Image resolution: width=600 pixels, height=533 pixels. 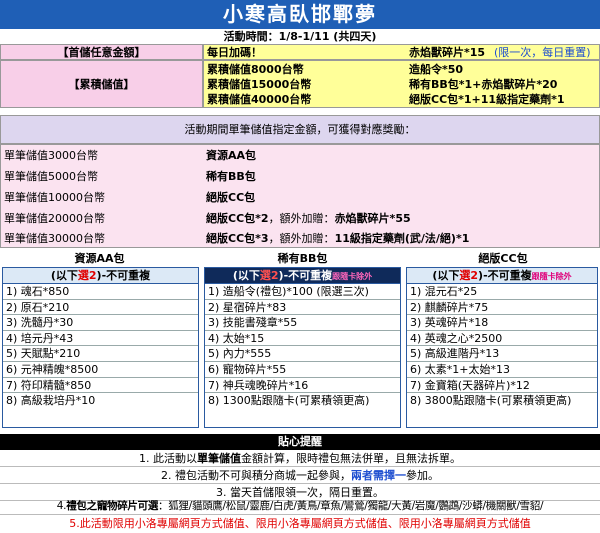 What do you see at coordinates (401, 52) in the screenshot?
I see `first-deposit-row: 每日加碼！ 赤焰獸碎片*15 (限一次，每日重置)` at bounding box center [401, 52].